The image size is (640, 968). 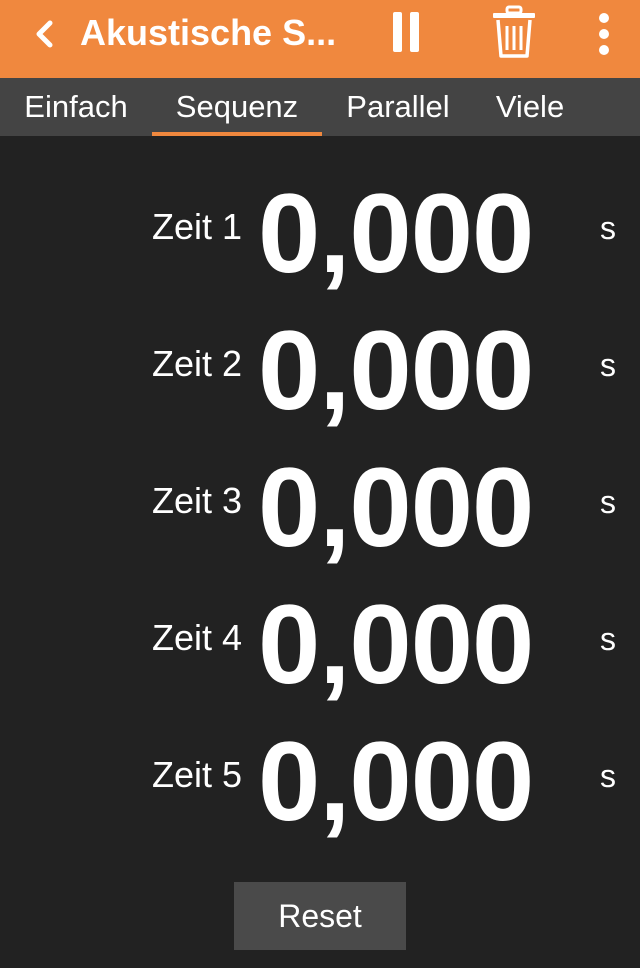 What do you see at coordinates (237, 107) in the screenshot?
I see `tab-sequenz: Sequenz` at bounding box center [237, 107].